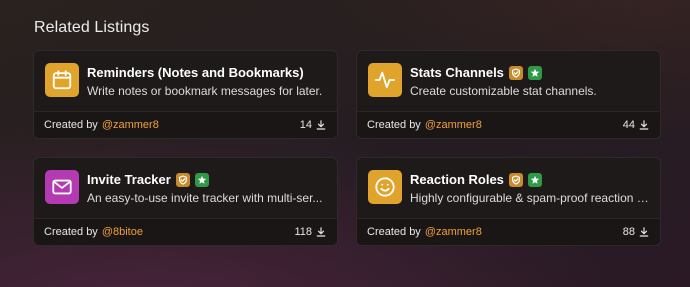 Image resolution: width=690 pixels, height=287 pixels. I want to click on download-count: 118, so click(310, 232).